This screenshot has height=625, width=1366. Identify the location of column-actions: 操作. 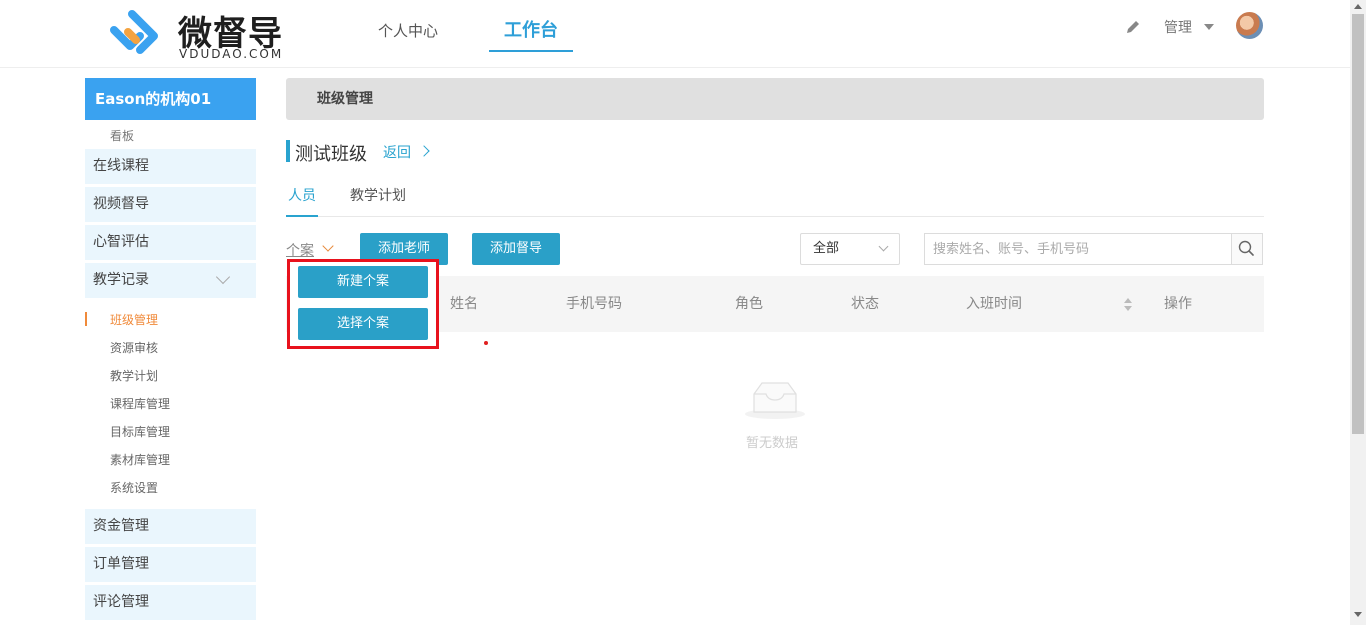
(1178, 304).